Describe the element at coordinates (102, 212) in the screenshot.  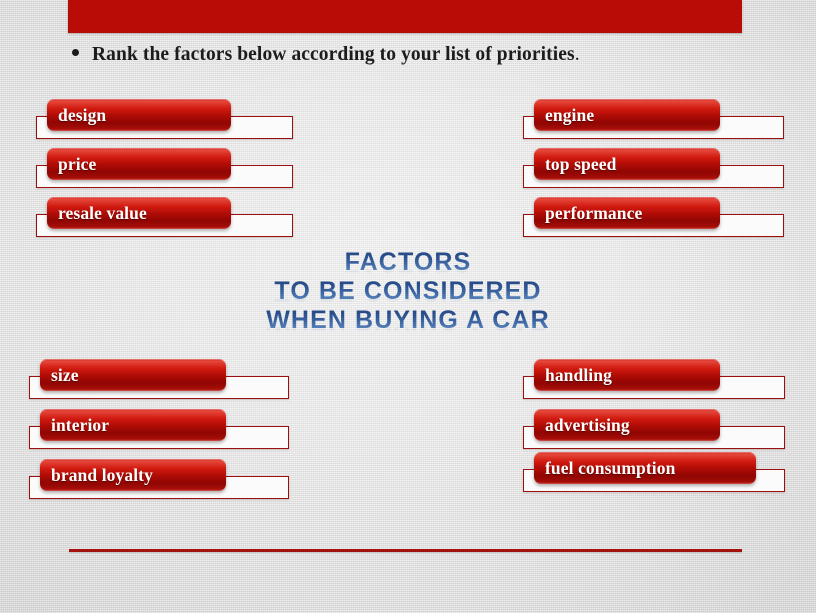
I see `factor-label: resale value` at that location.